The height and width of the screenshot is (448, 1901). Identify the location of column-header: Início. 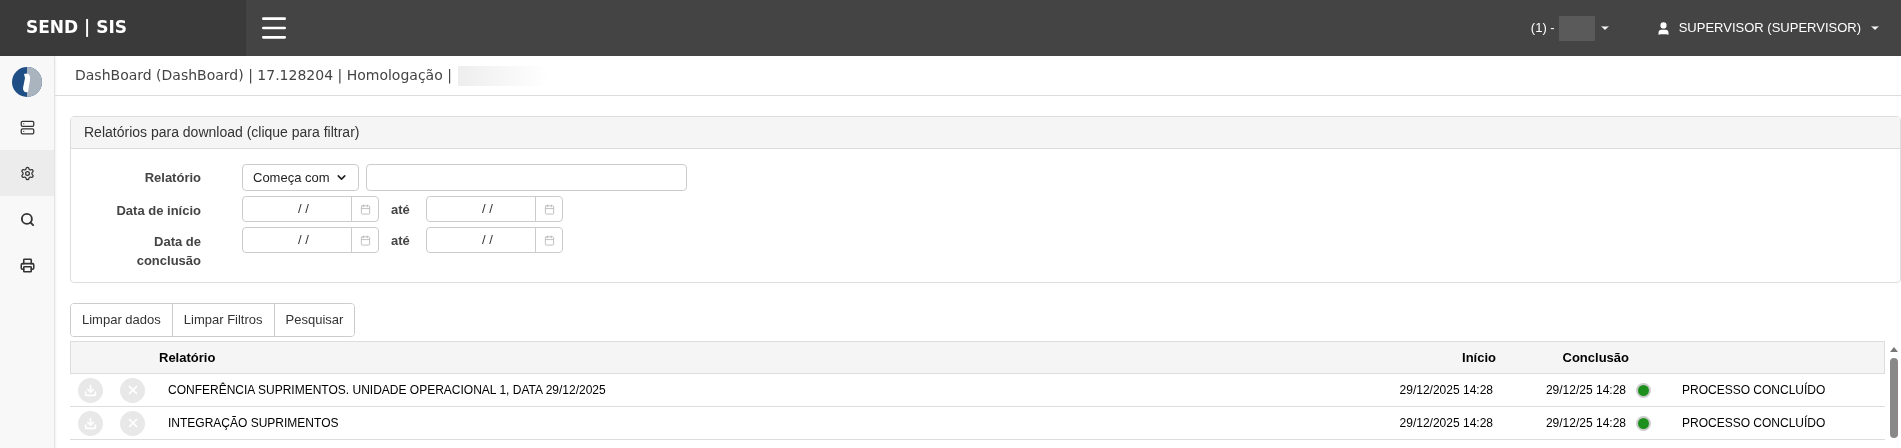
(1478, 357).